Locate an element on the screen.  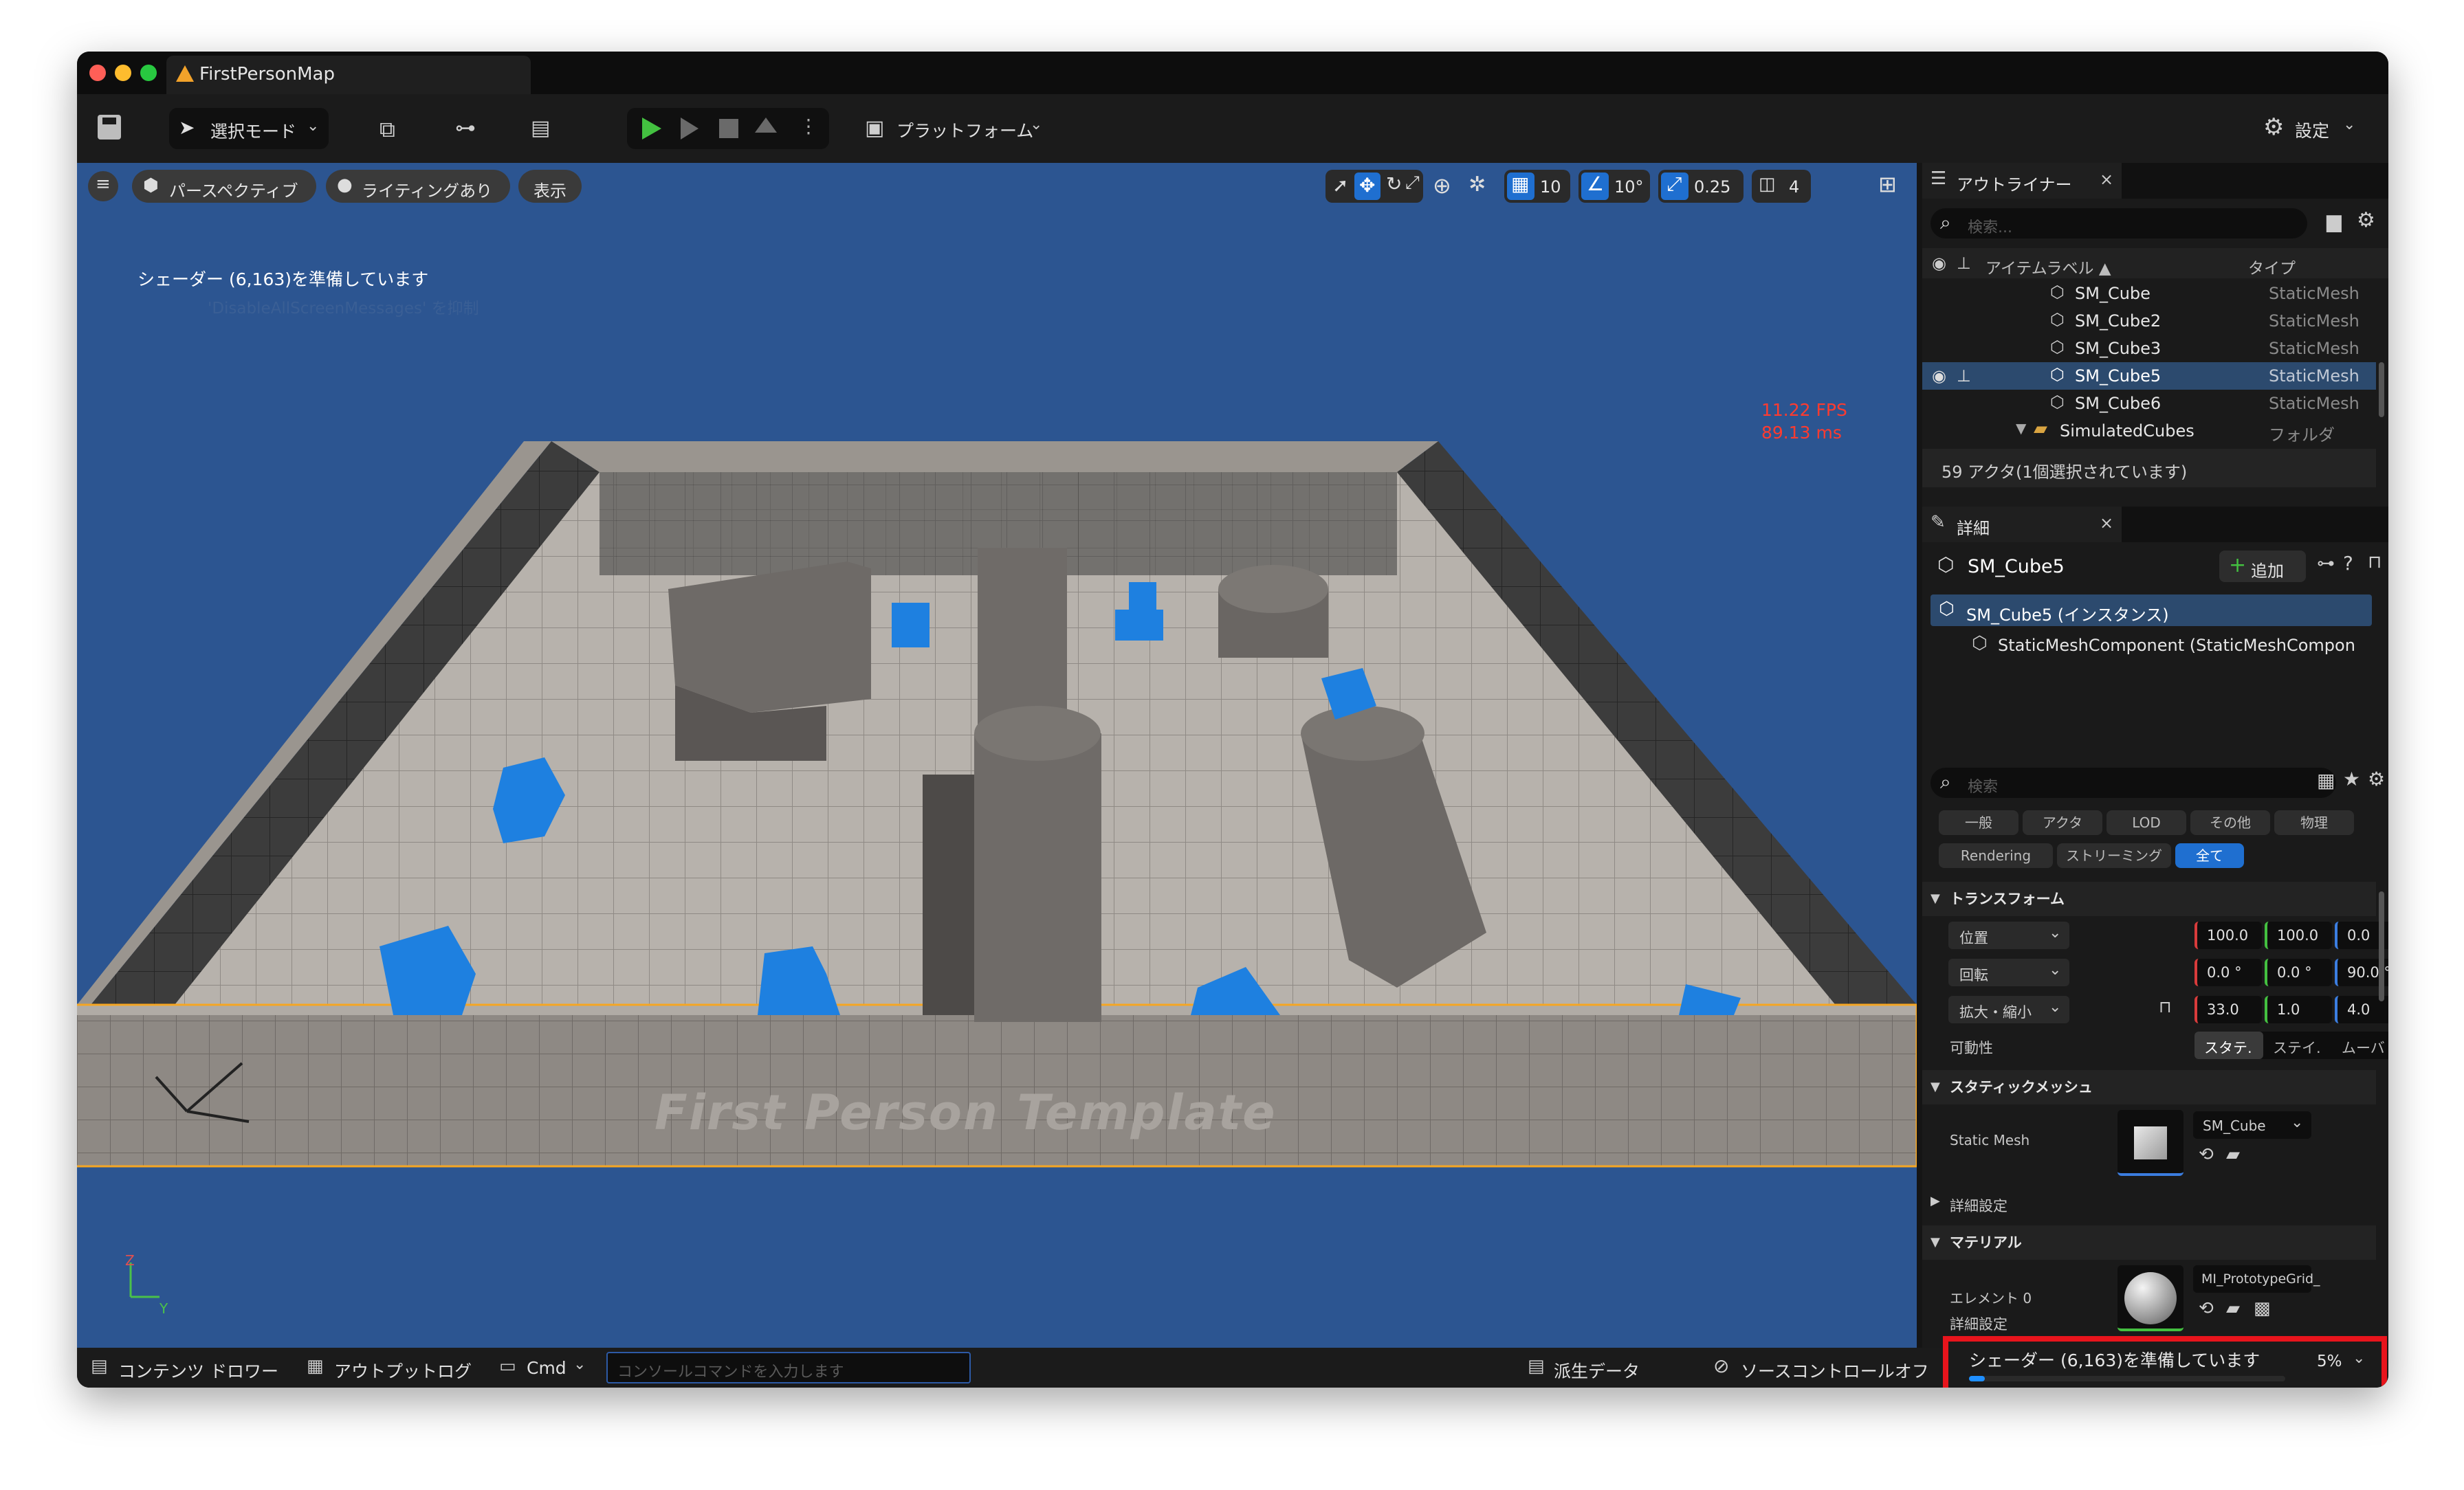
more-options-icon: ⋮ is located at coordinates (808, 126).